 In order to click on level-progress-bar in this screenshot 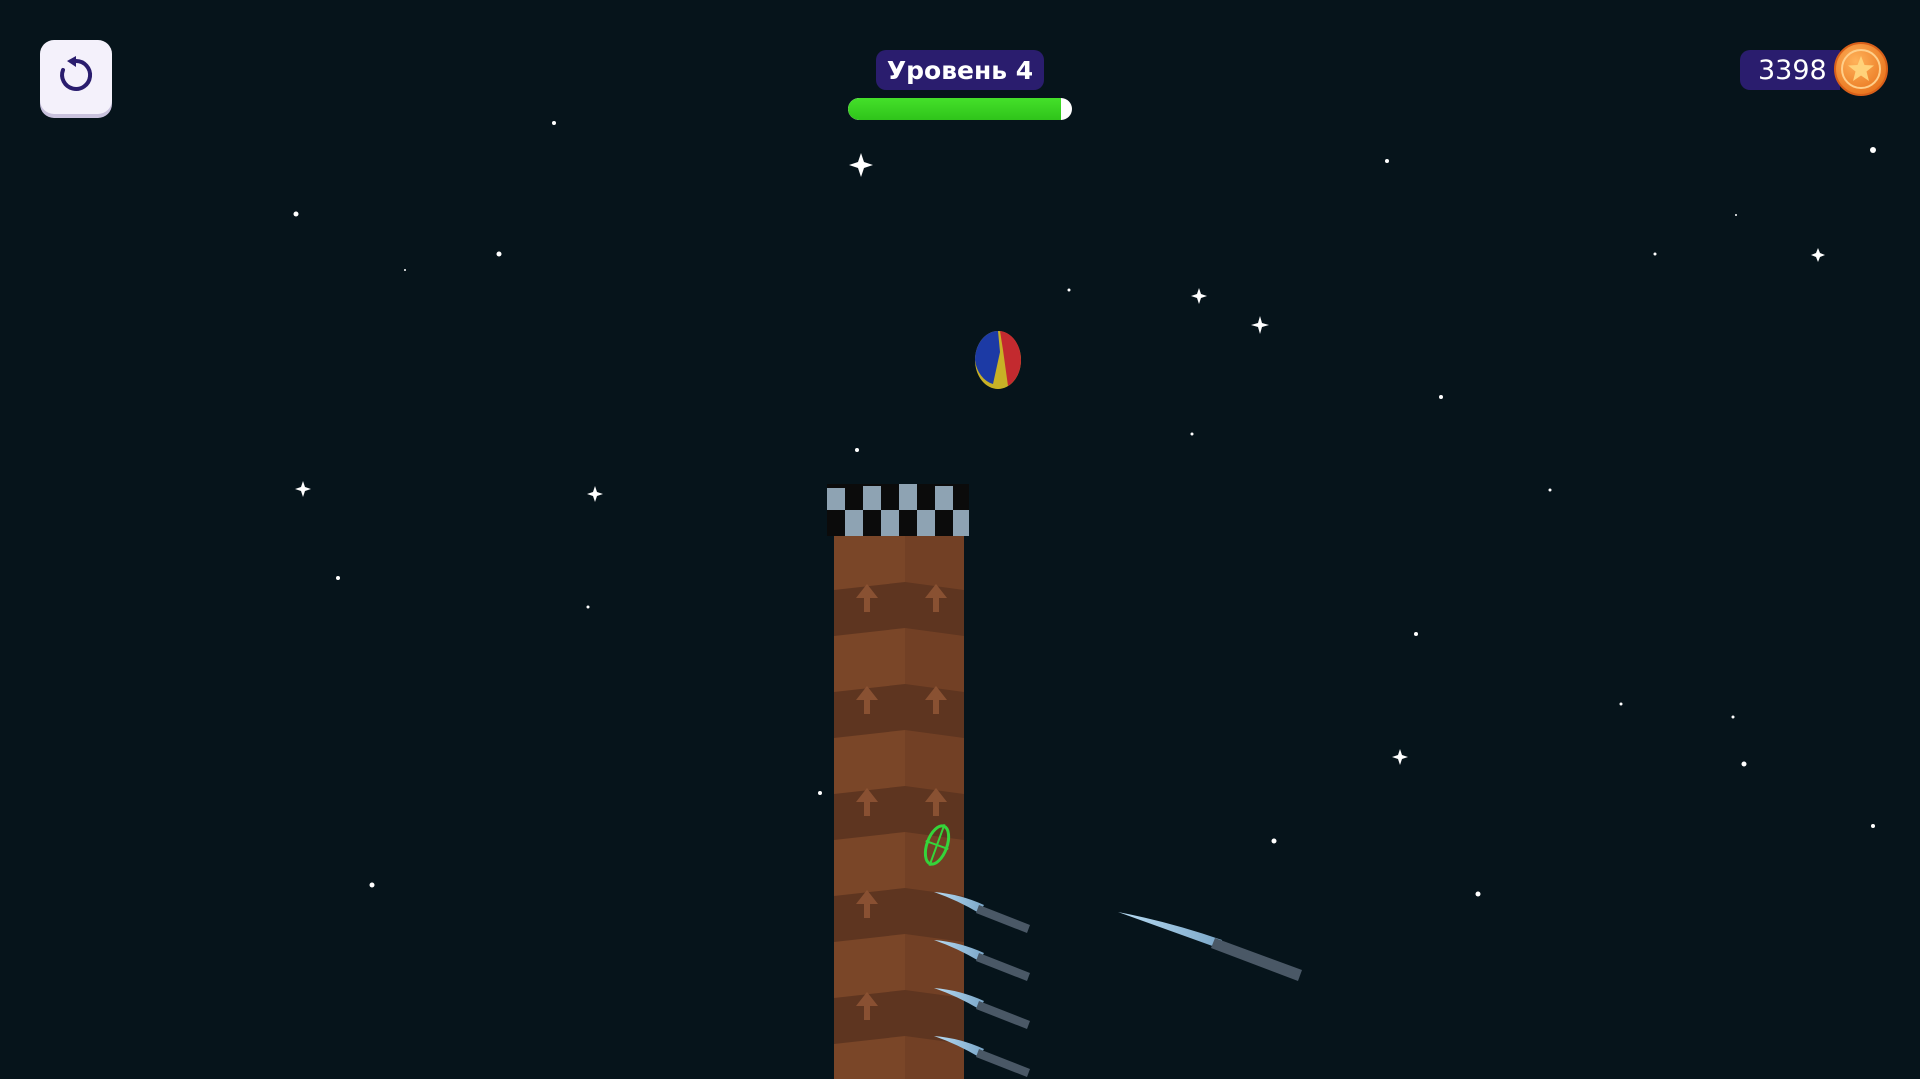, I will do `click(960, 109)`.